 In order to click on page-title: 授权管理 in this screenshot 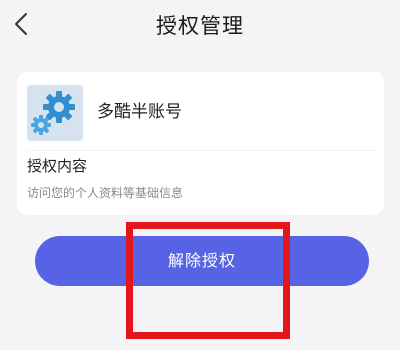, I will do `click(200, 26)`.